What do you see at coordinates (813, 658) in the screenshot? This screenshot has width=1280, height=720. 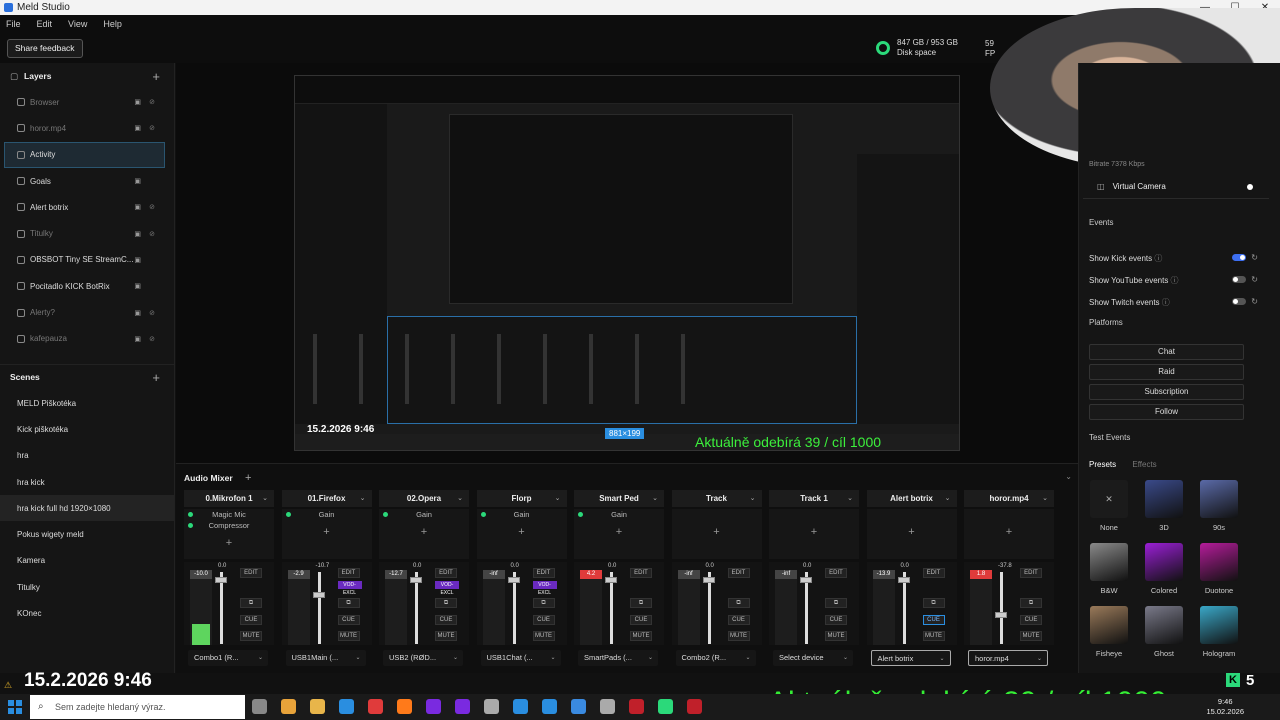 I see `device-select: Select device ⌄` at bounding box center [813, 658].